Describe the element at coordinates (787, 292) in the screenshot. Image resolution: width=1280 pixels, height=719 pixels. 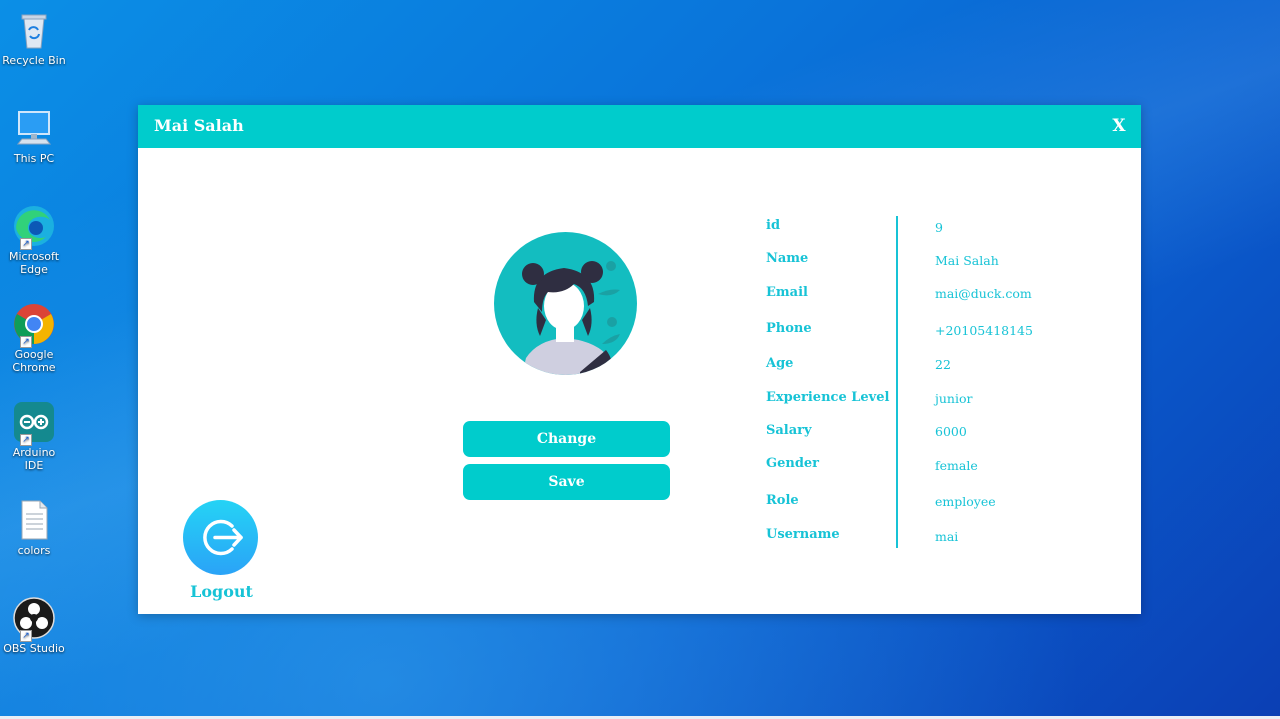
I see `field-label-email: Email` at that location.